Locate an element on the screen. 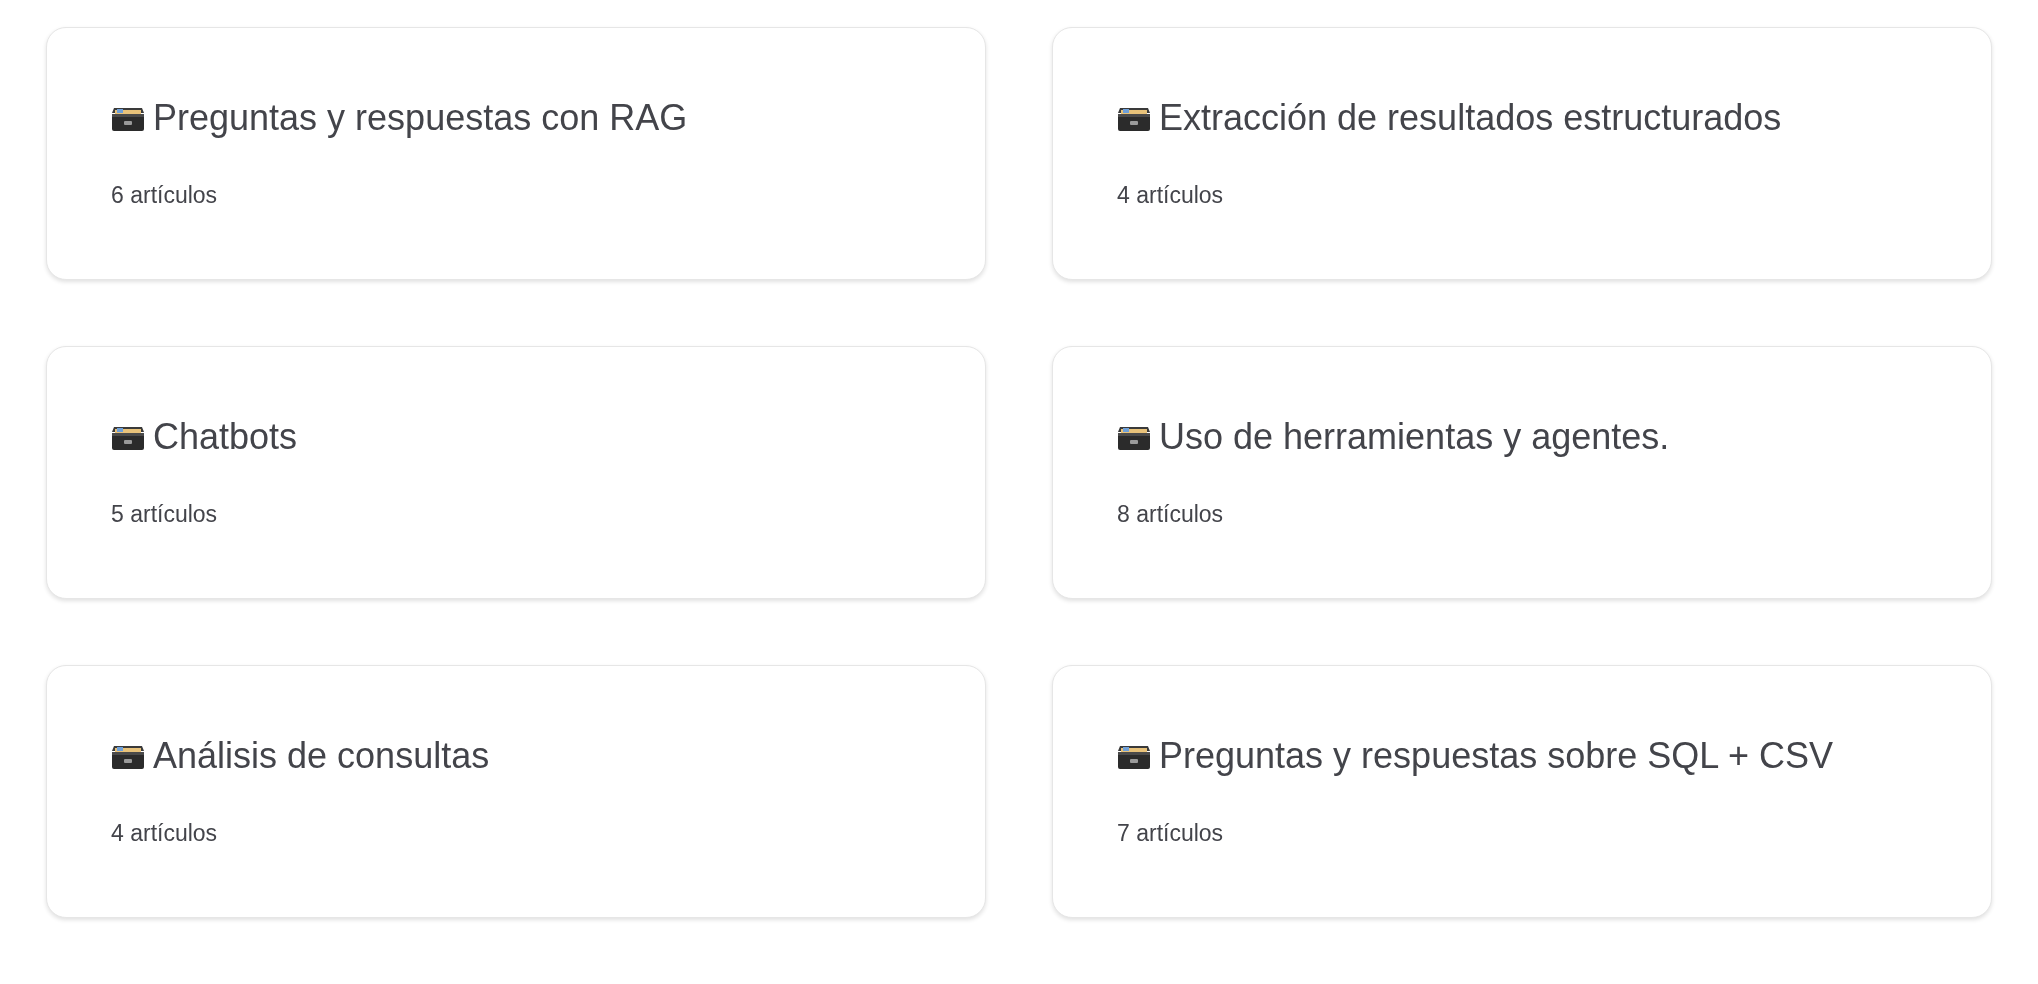  article-count: 5 artículos is located at coordinates (165, 514).